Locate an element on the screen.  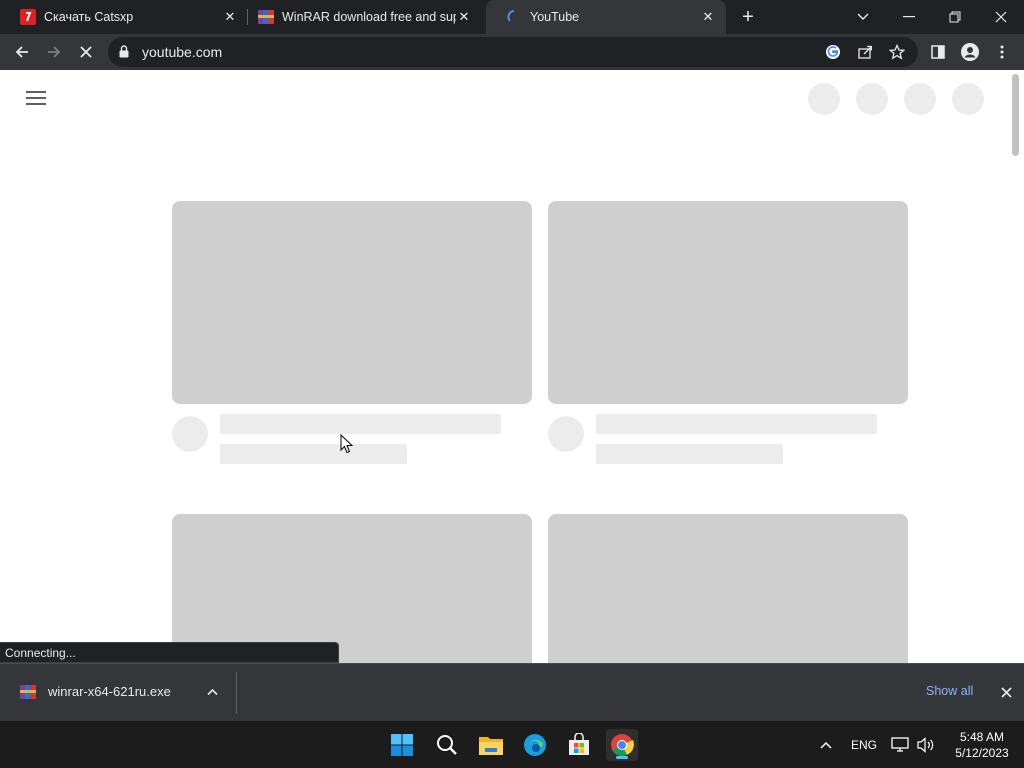
side-panel-button is located at coordinates (938, 52).